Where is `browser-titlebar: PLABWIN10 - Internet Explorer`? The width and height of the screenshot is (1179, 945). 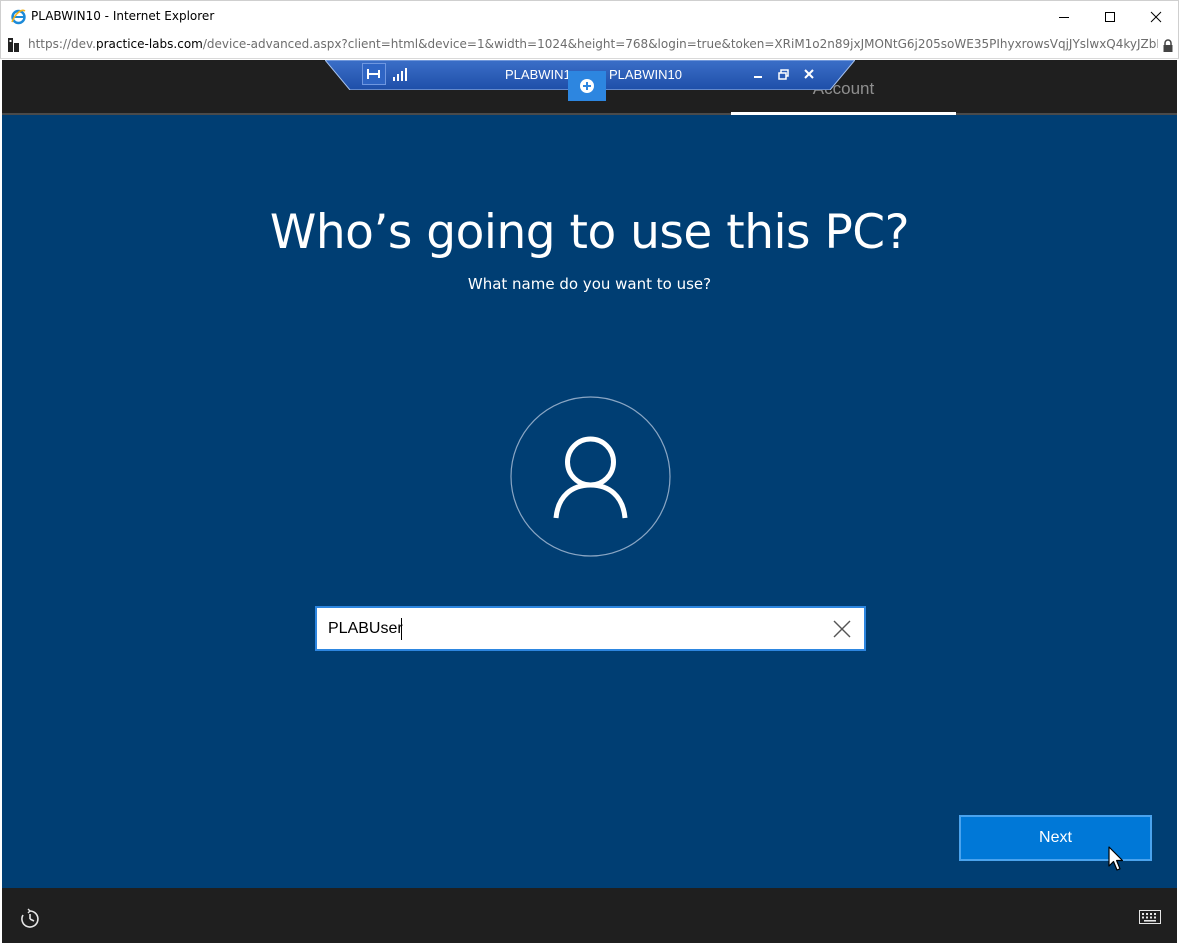
browser-titlebar: PLABWIN10 - Internet Explorer is located at coordinates (589, 15).